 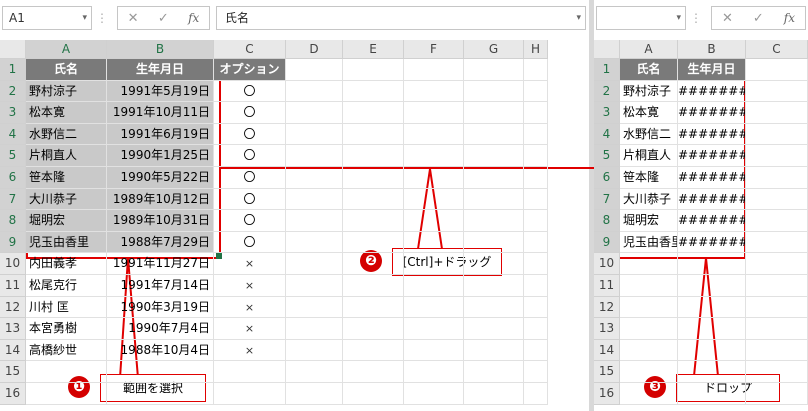 What do you see at coordinates (434, 156) in the screenshot?
I see `left-cell-f5` at bounding box center [434, 156].